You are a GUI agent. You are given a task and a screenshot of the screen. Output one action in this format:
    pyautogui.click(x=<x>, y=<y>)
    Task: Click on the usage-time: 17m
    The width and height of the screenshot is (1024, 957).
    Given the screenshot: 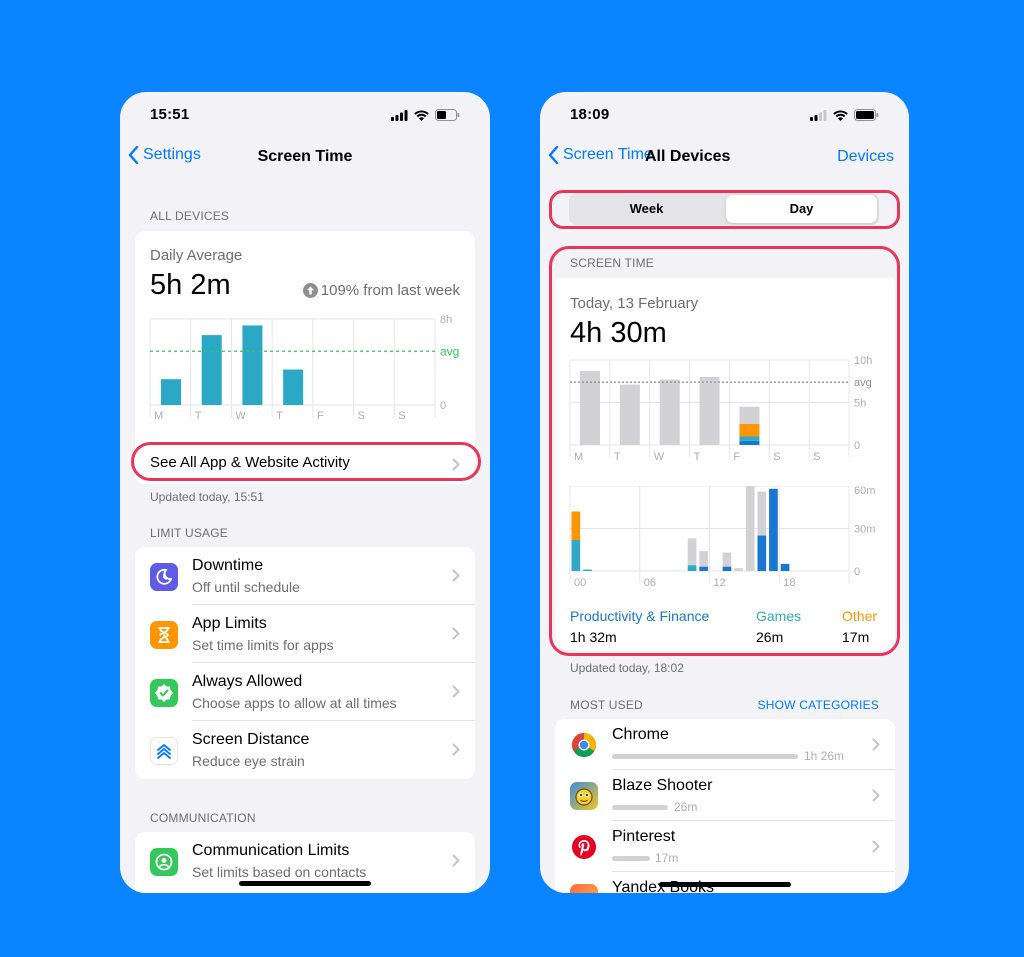 What is the action you would take?
    pyautogui.click(x=667, y=858)
    